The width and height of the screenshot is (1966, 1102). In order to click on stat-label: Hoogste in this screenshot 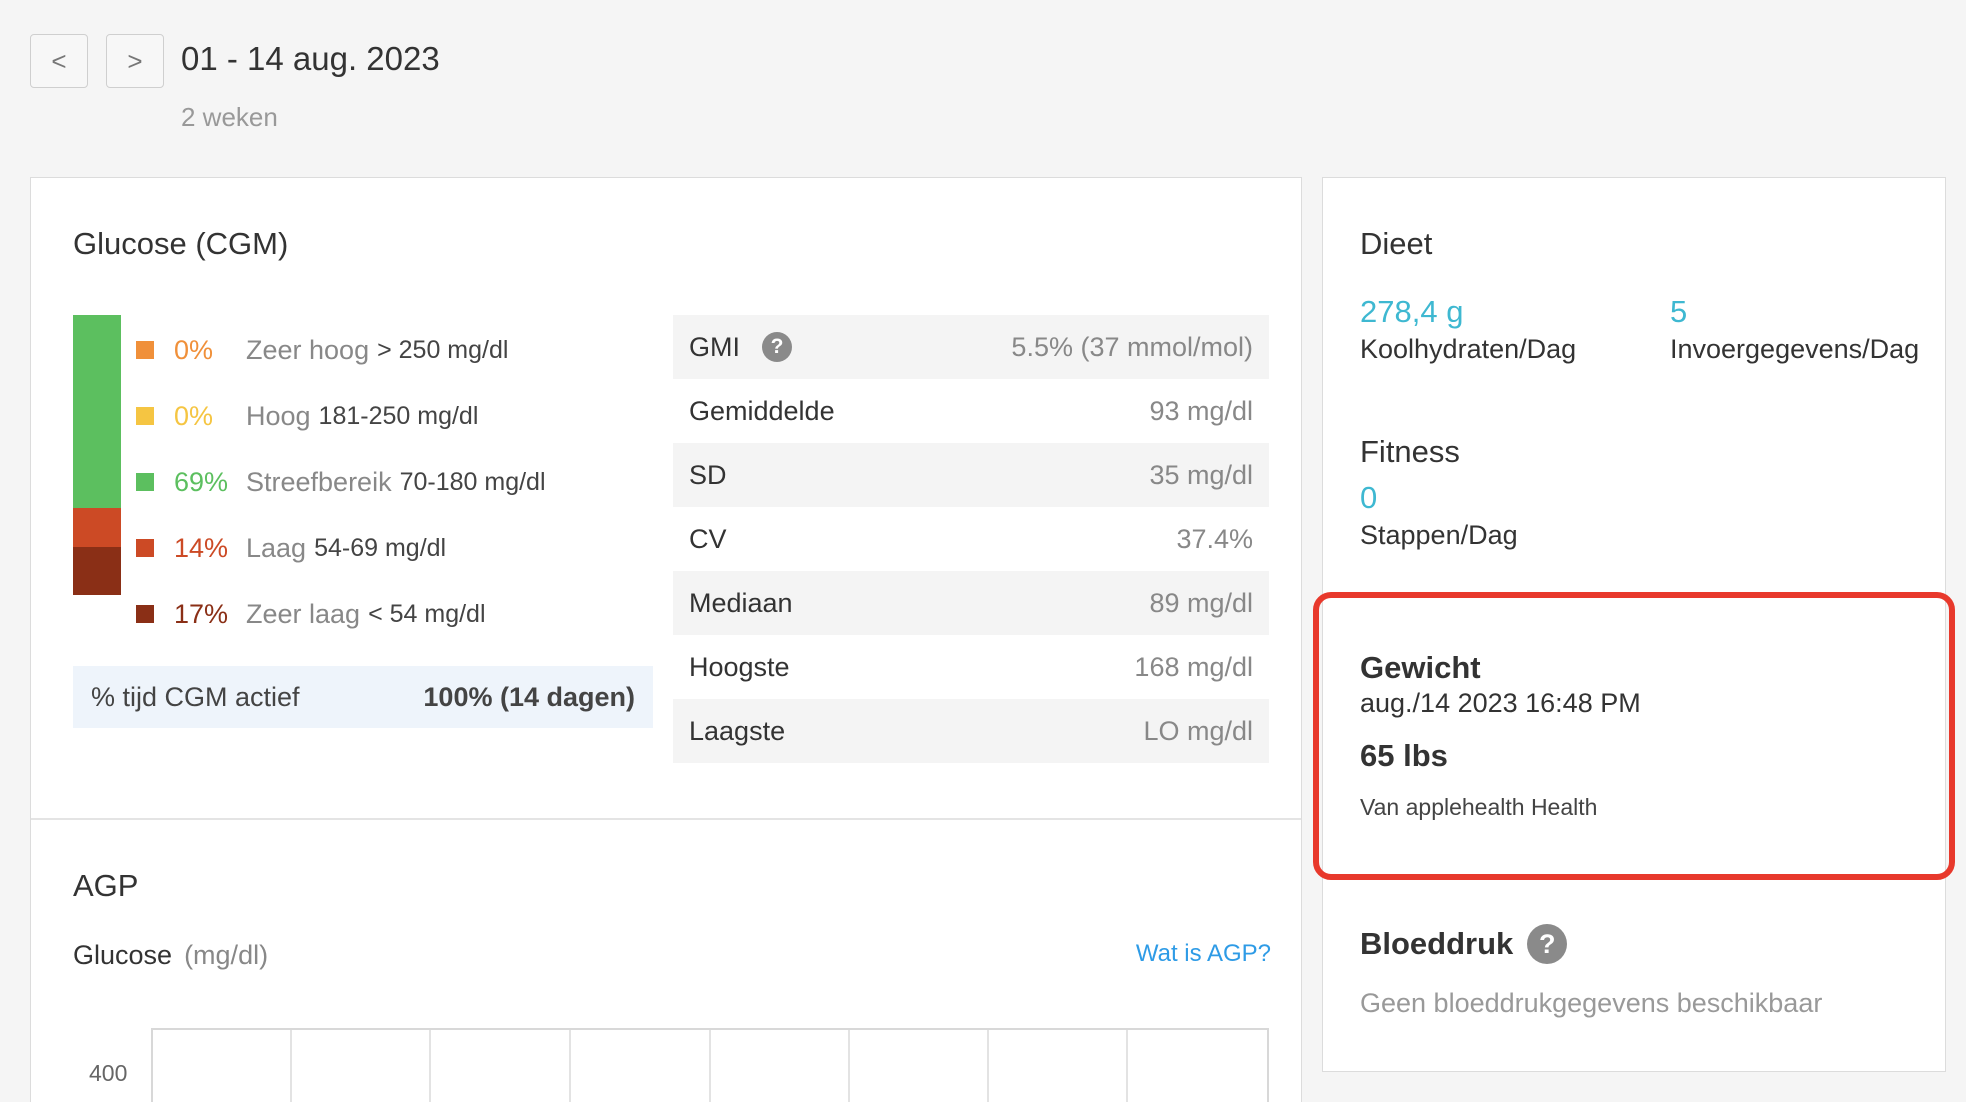, I will do `click(739, 666)`.